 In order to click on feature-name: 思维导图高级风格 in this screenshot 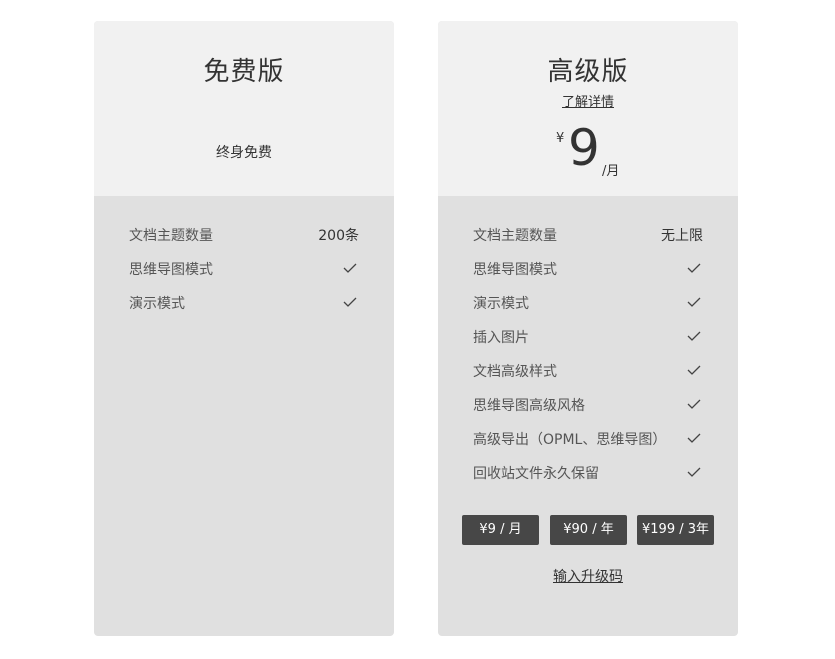, I will do `click(529, 406)`.